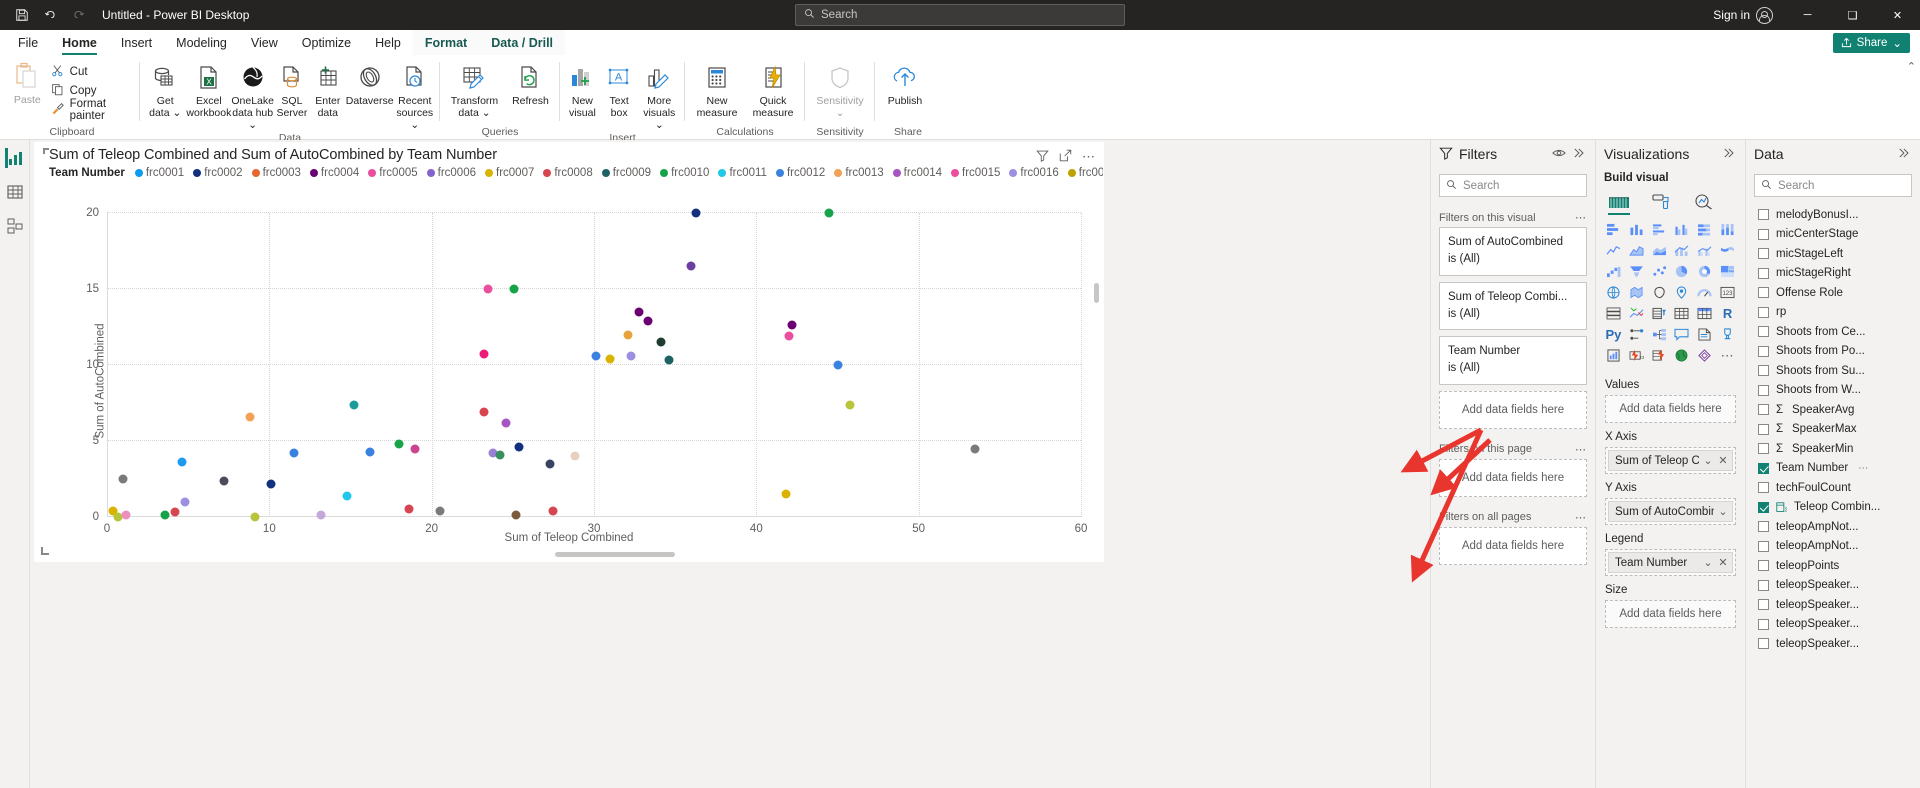 The width and height of the screenshot is (1920, 788). What do you see at coordinates (1613, 229) in the screenshot?
I see `stacked-bar-chart-icon` at bounding box center [1613, 229].